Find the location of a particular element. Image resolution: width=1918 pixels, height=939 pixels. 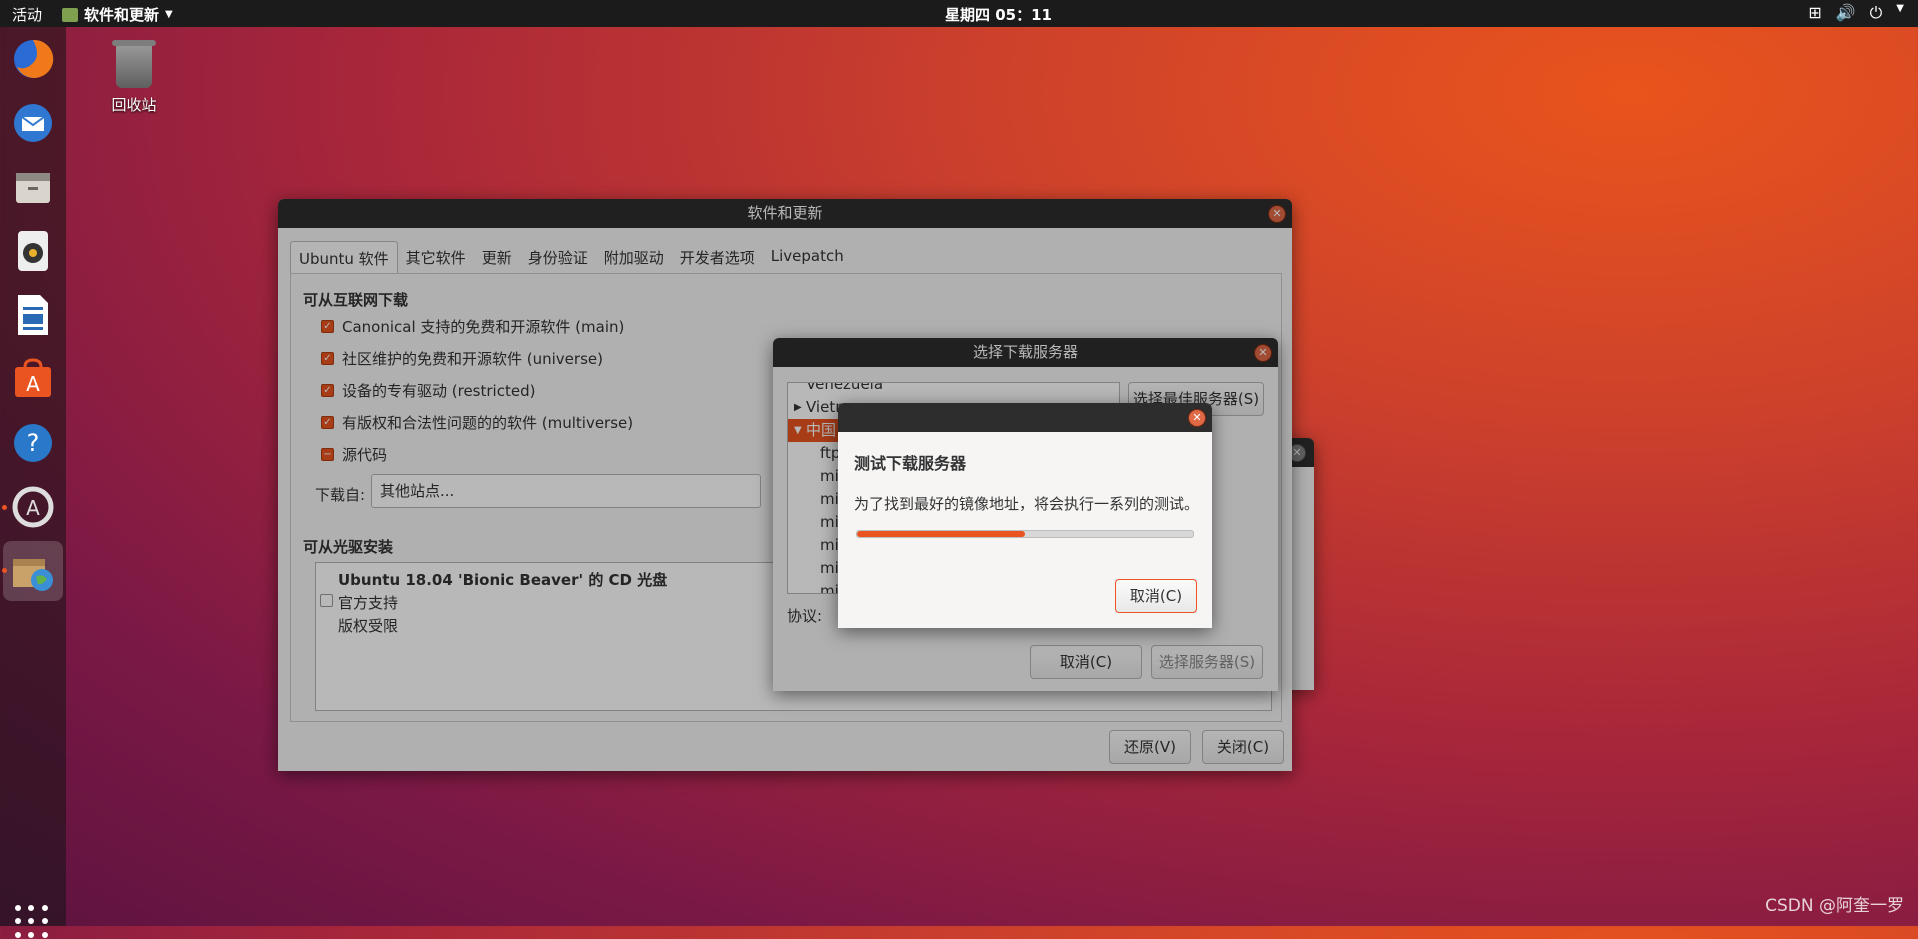

power-icon: ⏻ is located at coordinates (1876, 13).